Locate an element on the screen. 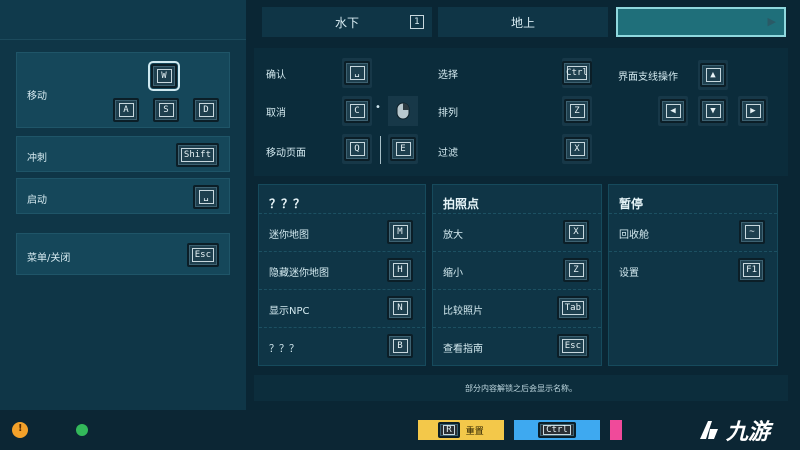 The height and width of the screenshot is (450, 800). tab-ground: 地上 is located at coordinates (523, 22).